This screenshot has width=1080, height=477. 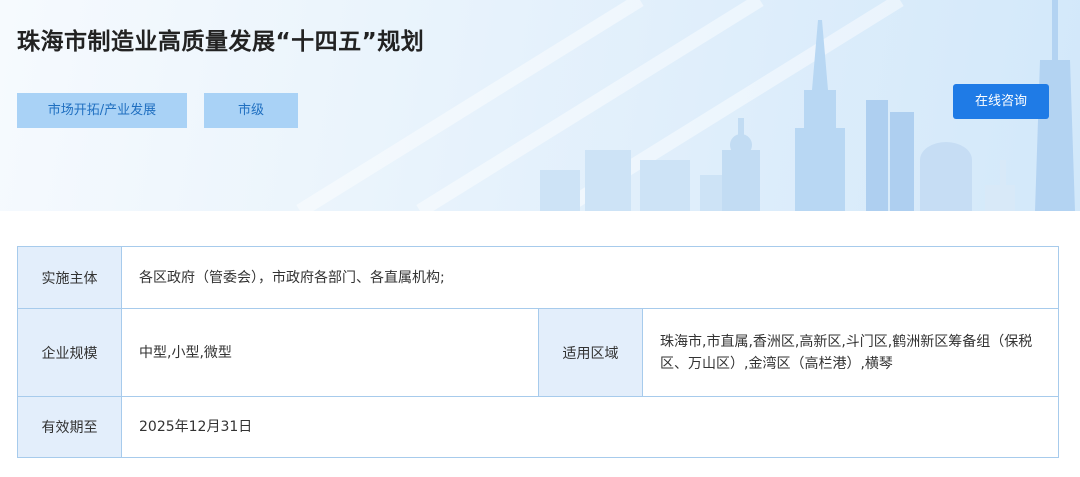 What do you see at coordinates (590, 352) in the screenshot?
I see `region-label: 适用区域` at bounding box center [590, 352].